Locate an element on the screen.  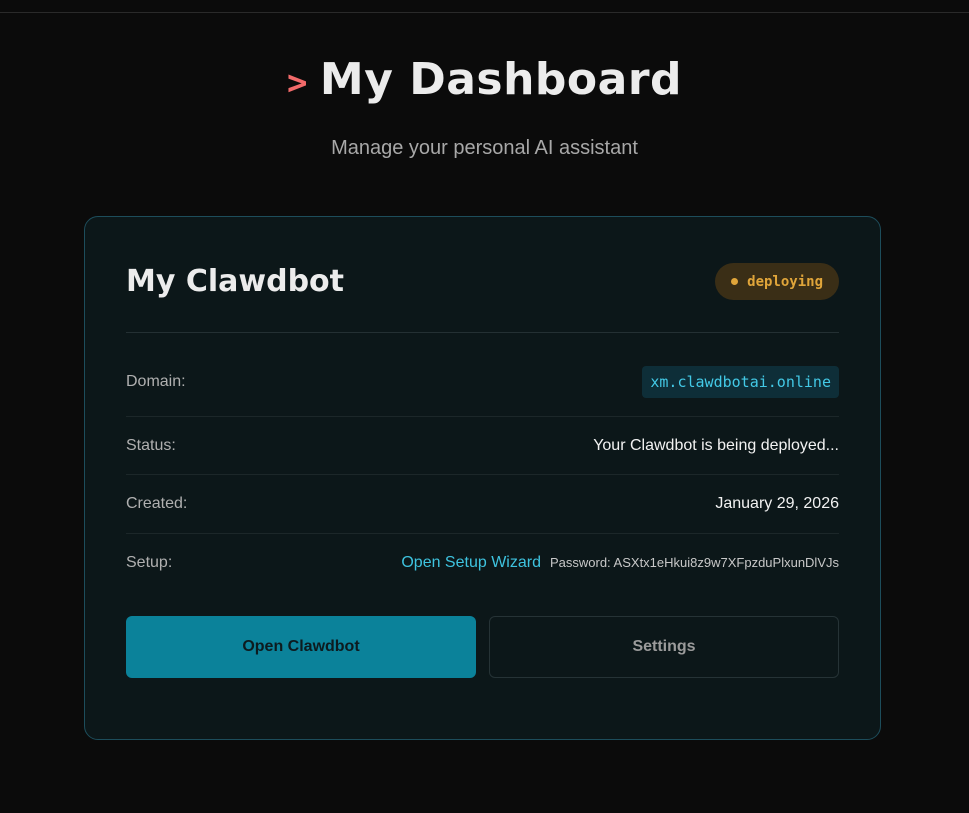
card-title: My Clawdbot is located at coordinates (235, 281).